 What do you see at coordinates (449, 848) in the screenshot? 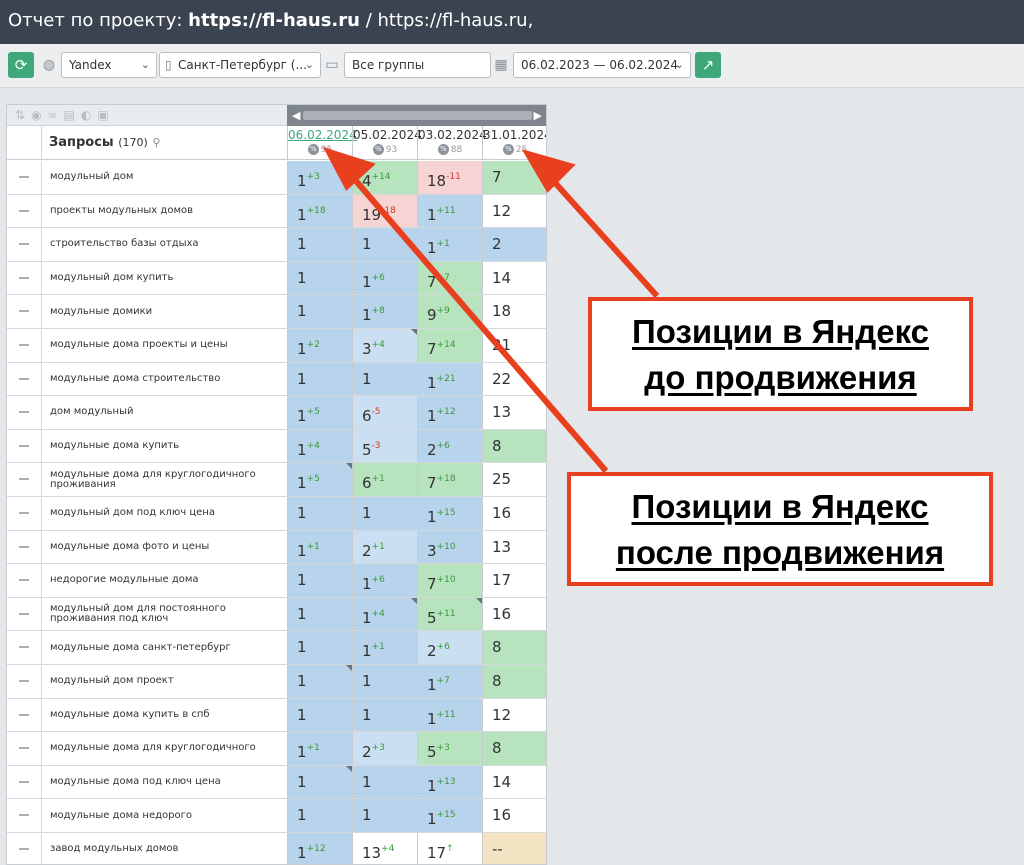
I see `position-cell: 17↑` at bounding box center [449, 848].